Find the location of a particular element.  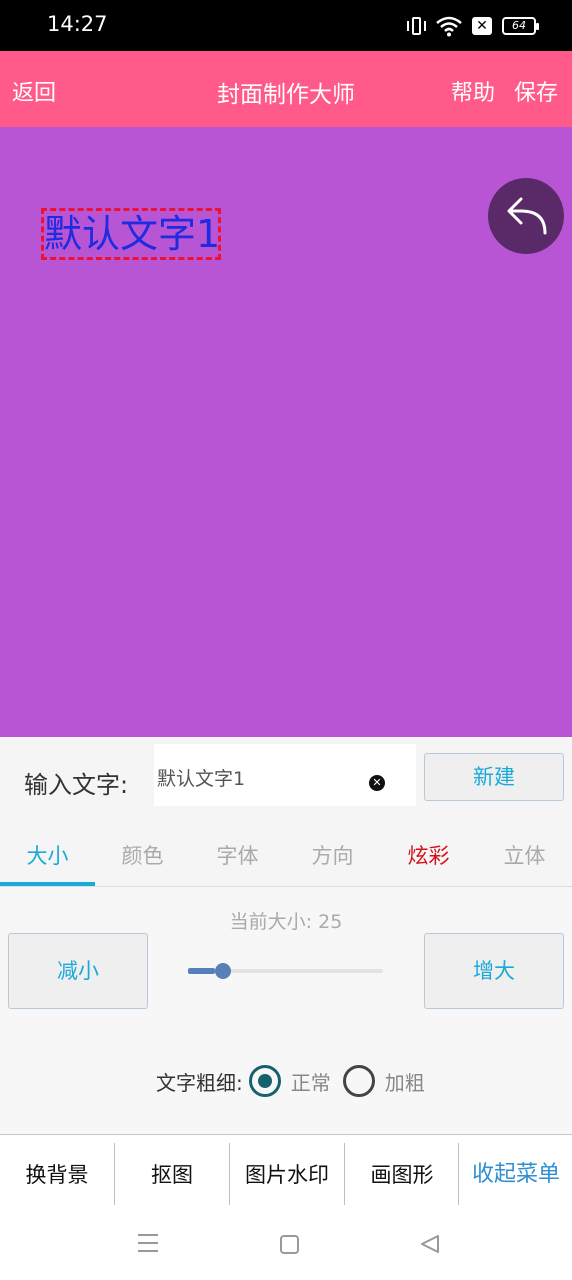

decrease-size-button: 减小 is located at coordinates (78, 971).